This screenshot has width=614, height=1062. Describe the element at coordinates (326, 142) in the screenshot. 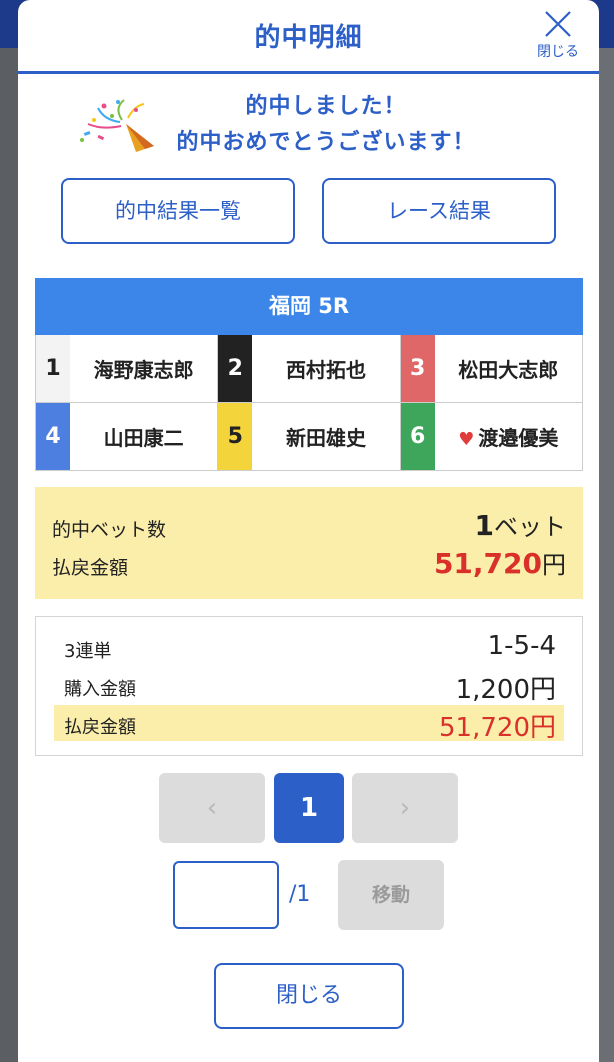

I see `congrats-line-2: 的中おめでとうございます！` at that location.